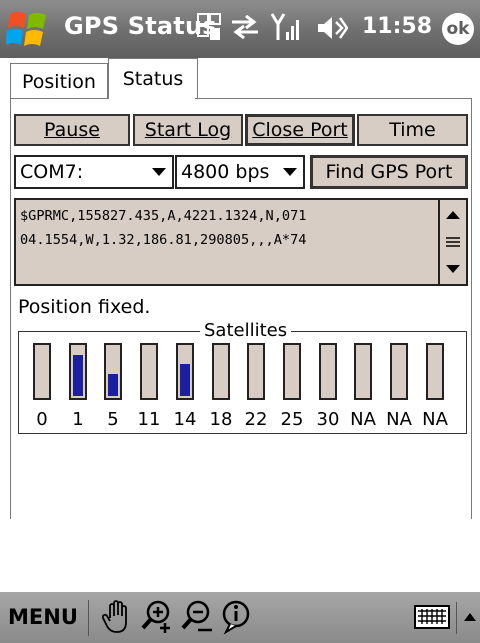  Describe the element at coordinates (197, 617) in the screenshot. I see `zoom-out-icon` at that location.